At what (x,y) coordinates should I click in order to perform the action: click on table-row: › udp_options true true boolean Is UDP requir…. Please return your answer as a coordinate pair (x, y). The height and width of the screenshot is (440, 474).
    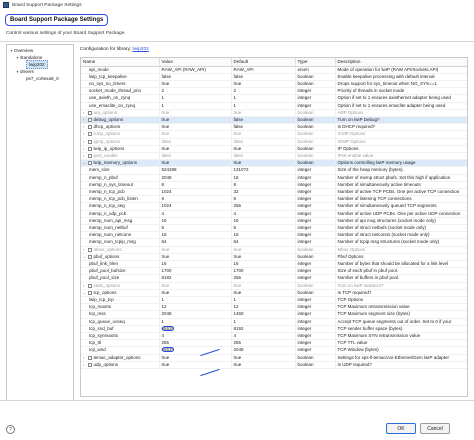
    Looking at the image, I should click on (274, 365).